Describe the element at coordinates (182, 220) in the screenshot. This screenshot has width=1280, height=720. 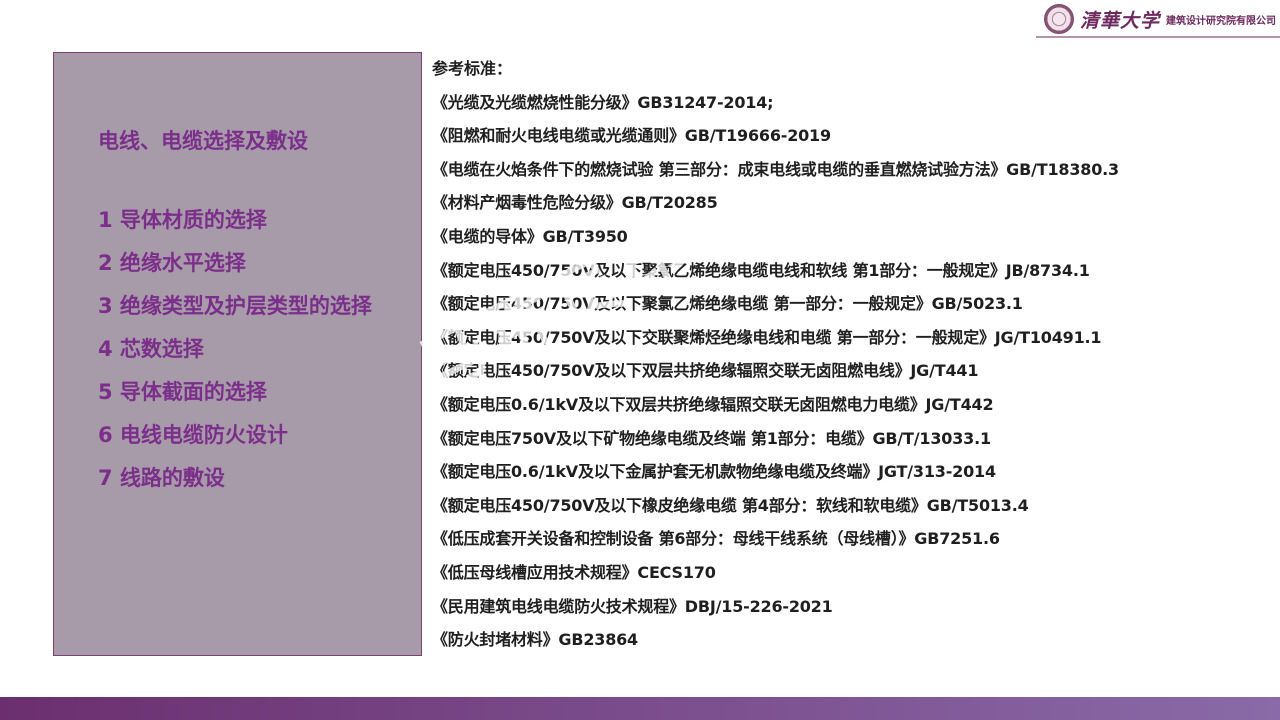
I see `toc-item: 1 导体材质的选择` at that location.